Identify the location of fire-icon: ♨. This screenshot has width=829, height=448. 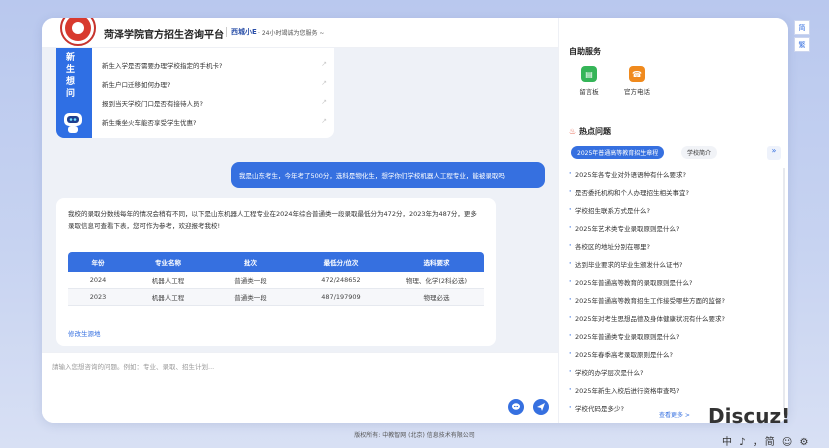
(573, 131).